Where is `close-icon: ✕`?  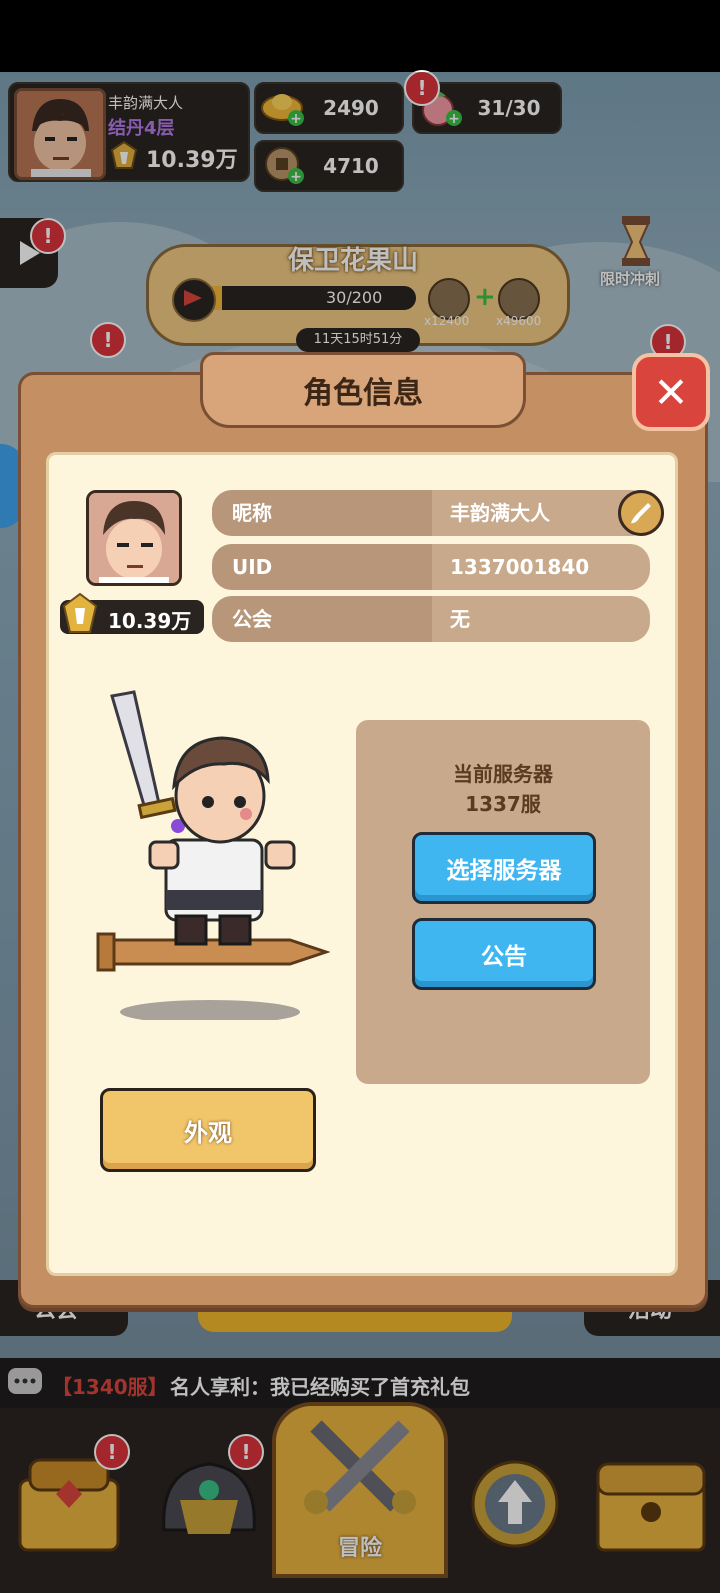
close-icon: ✕ is located at coordinates (671, 392).